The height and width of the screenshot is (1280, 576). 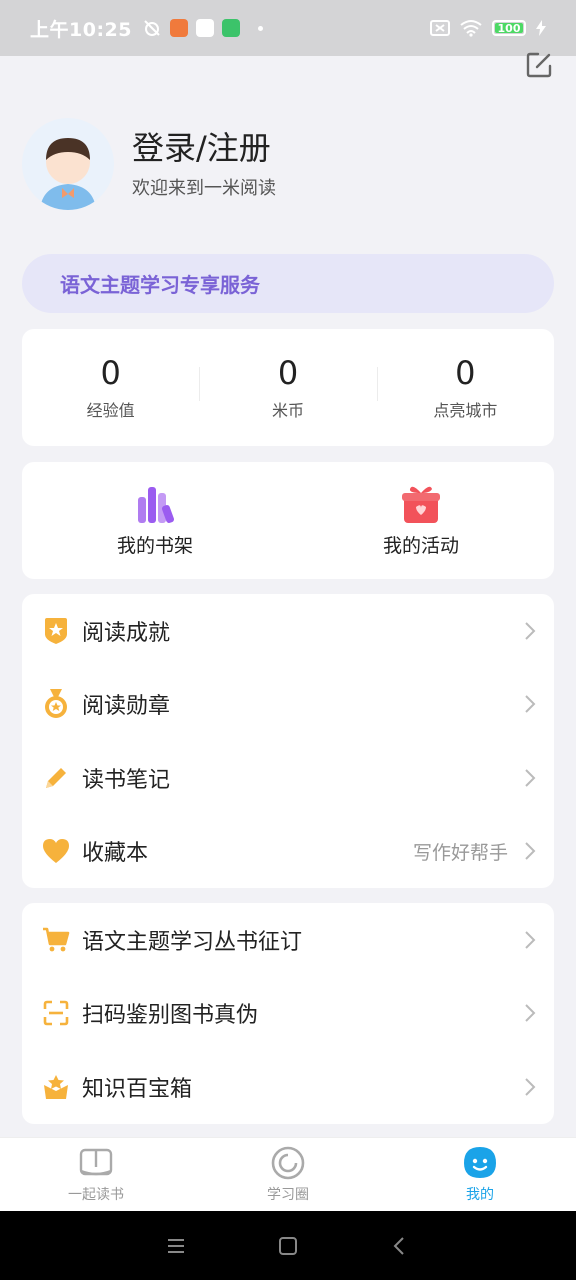 What do you see at coordinates (154, 546) in the screenshot?
I see `quick-label: 我的书架` at bounding box center [154, 546].